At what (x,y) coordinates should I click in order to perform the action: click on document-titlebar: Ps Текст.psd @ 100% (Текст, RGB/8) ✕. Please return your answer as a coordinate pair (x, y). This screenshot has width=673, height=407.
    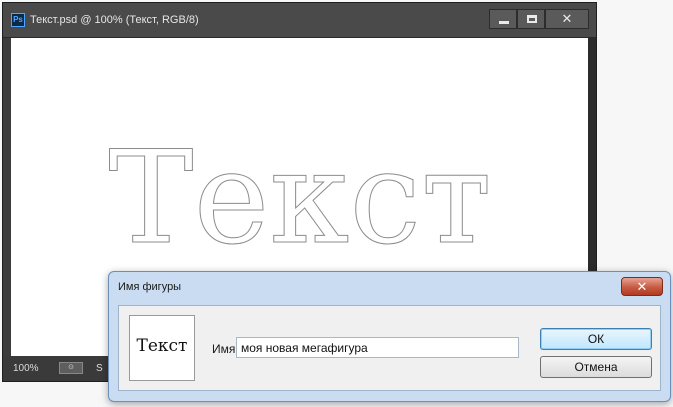
    Looking at the image, I should click on (299, 20).